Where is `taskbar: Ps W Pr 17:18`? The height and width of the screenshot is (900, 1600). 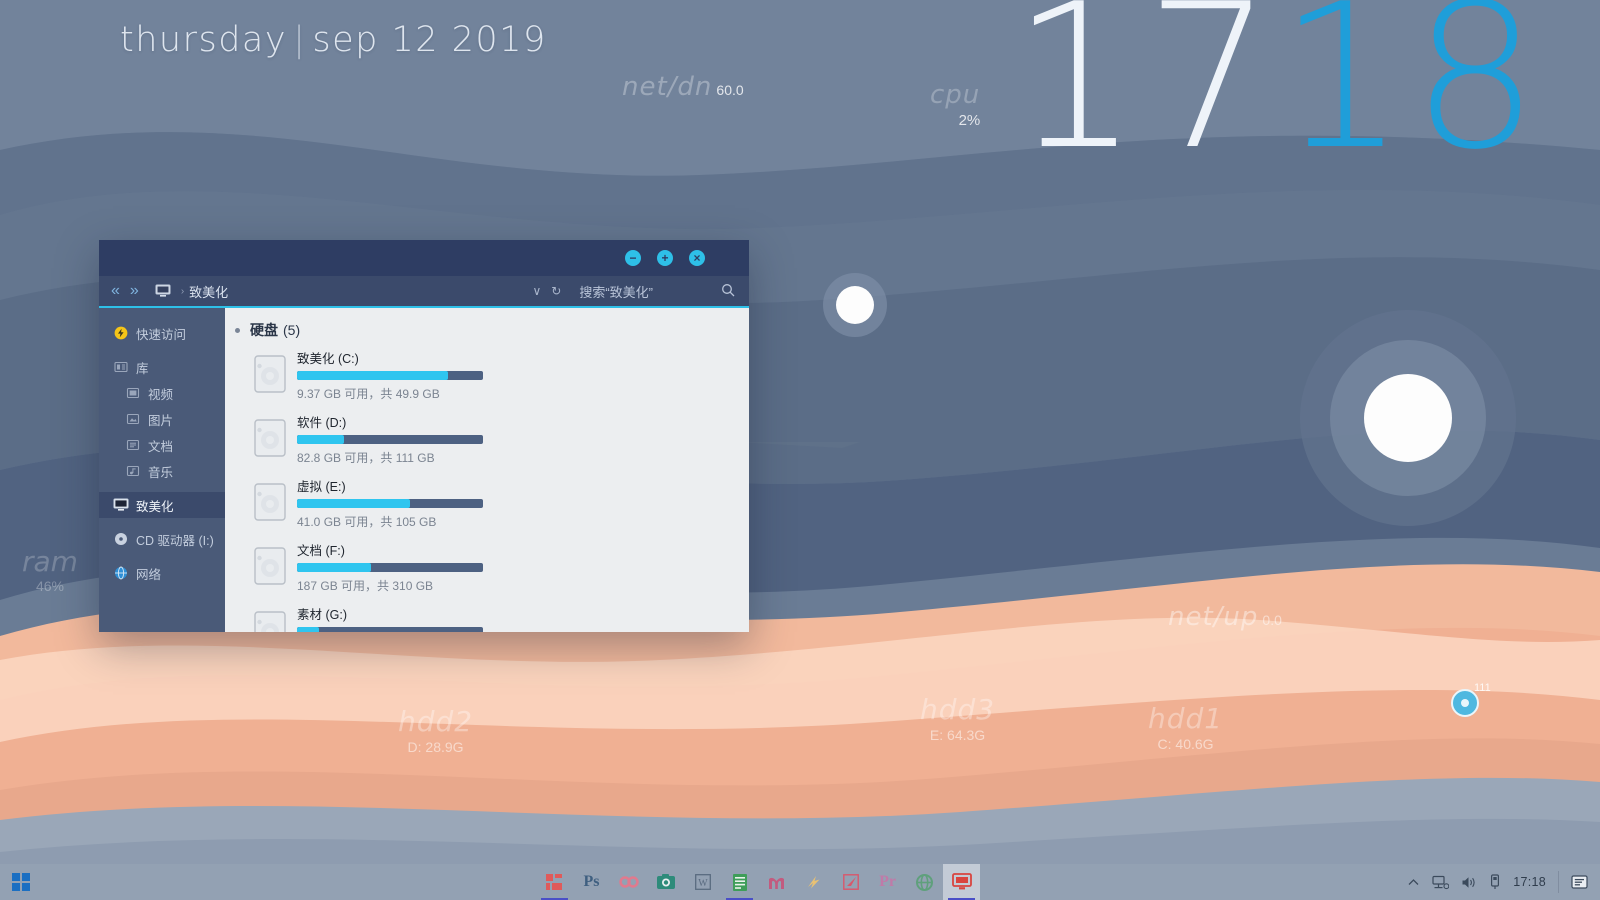 taskbar: Ps W Pr 17:18 is located at coordinates (800, 882).